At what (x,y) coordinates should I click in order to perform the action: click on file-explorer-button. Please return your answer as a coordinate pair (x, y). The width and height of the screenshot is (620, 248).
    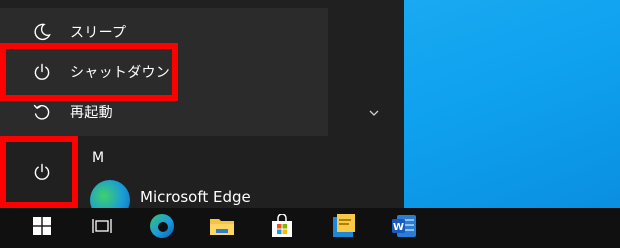
    Looking at the image, I should click on (222, 228).